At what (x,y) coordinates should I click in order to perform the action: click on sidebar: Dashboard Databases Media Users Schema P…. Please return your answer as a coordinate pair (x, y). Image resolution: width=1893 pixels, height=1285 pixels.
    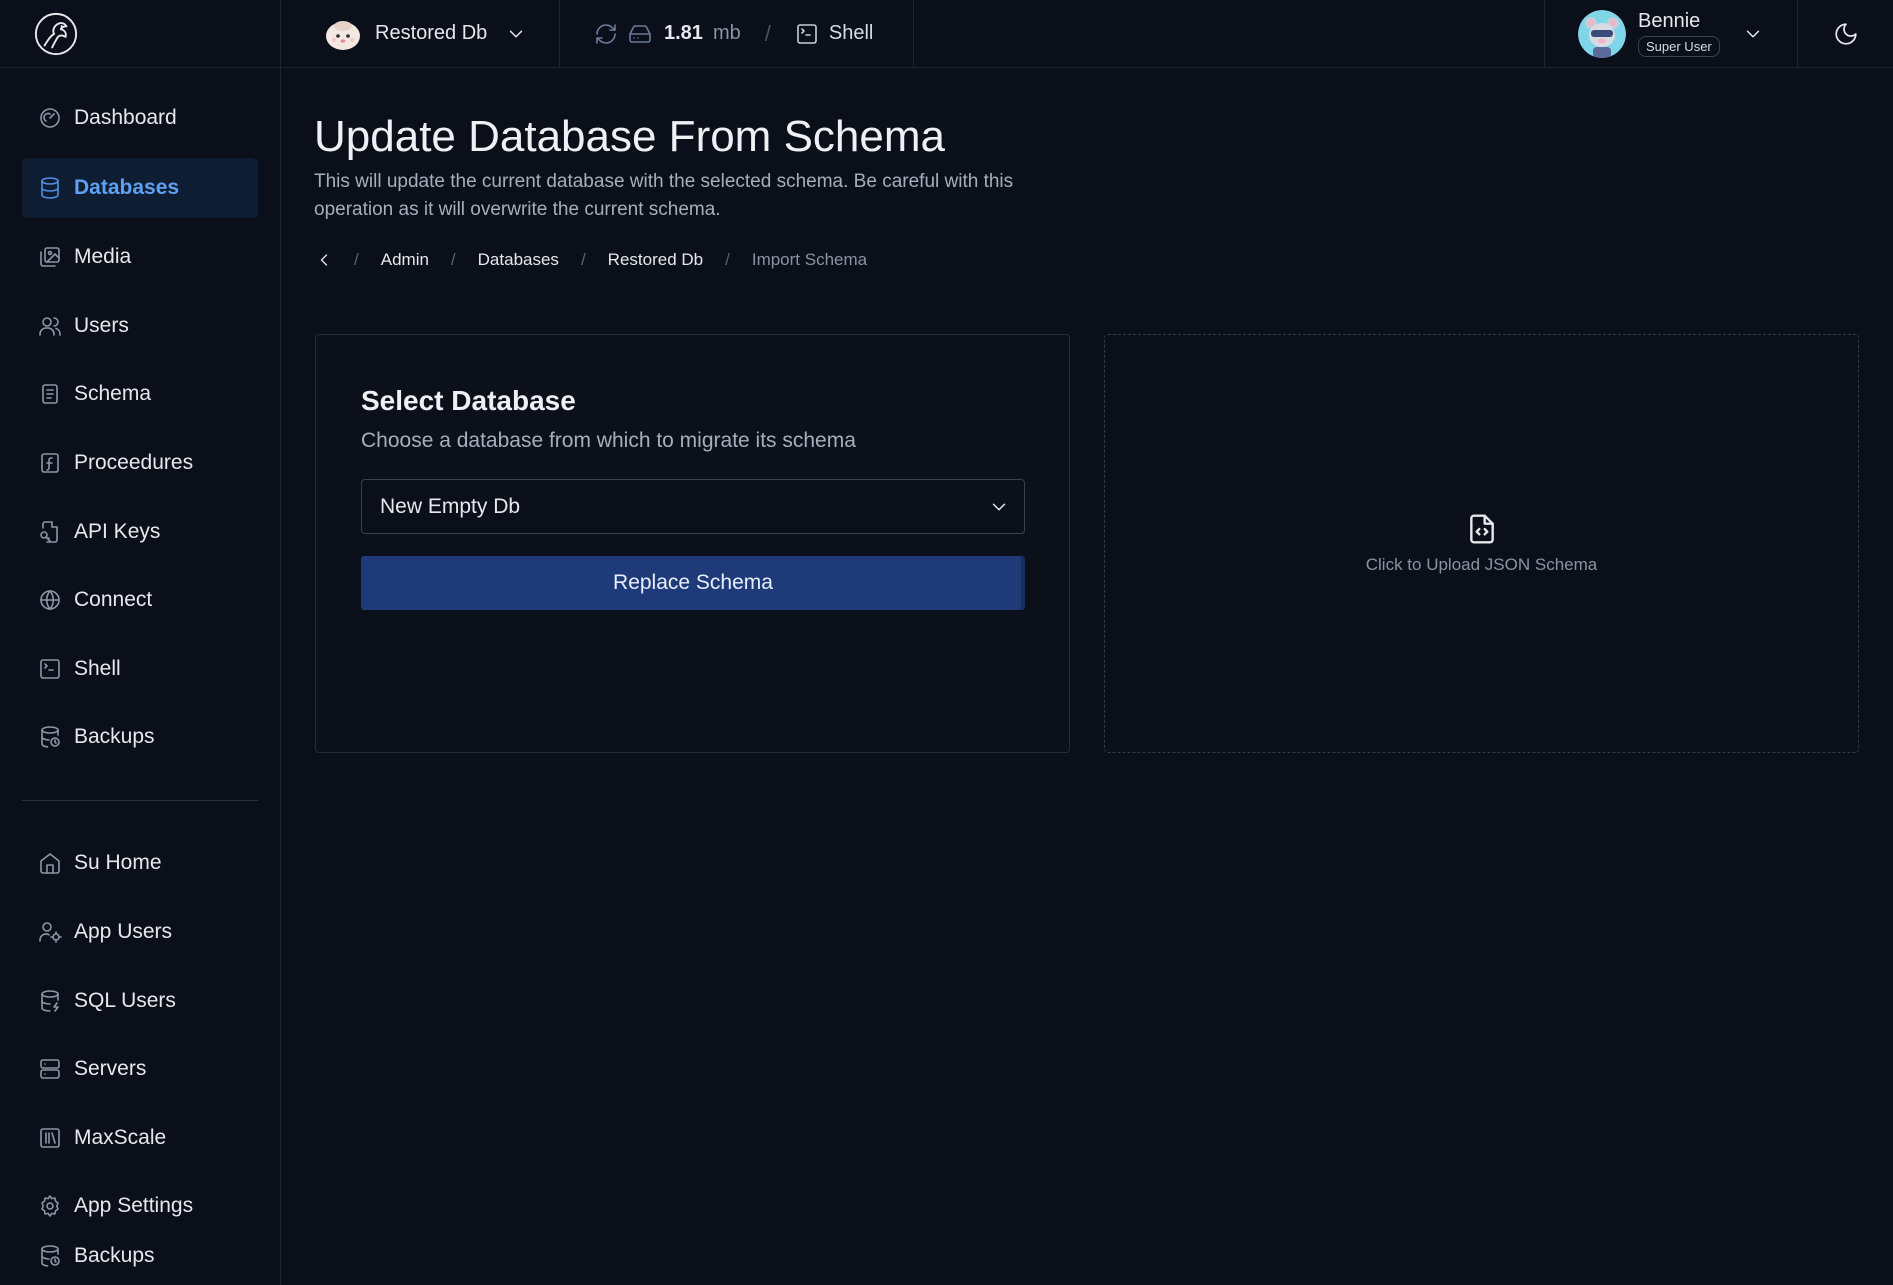
    Looking at the image, I should click on (140, 676).